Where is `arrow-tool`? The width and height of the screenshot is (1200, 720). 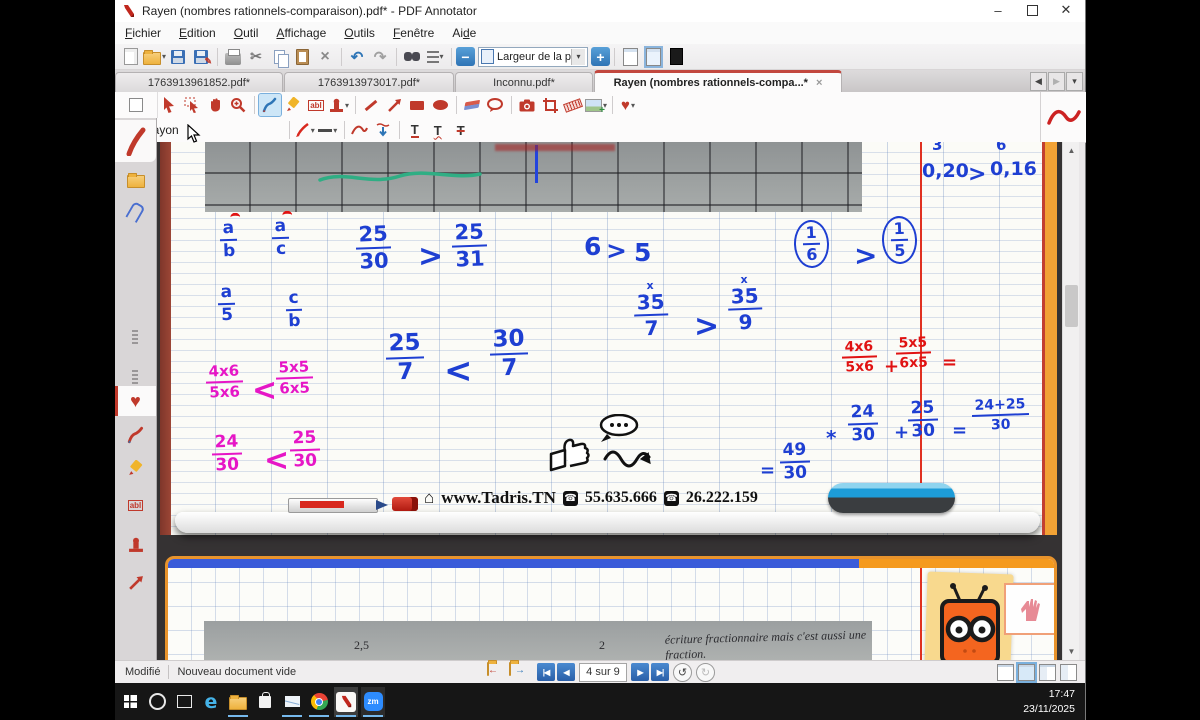
arrow-tool is located at coordinates (394, 105).